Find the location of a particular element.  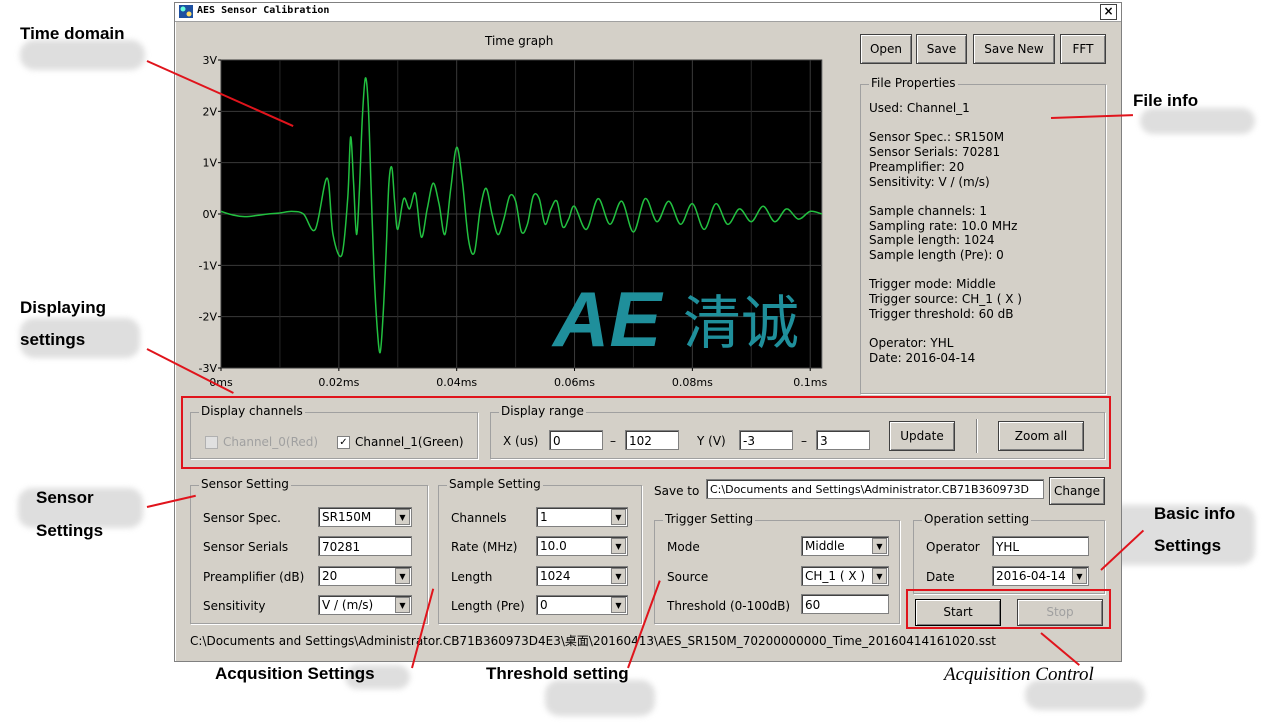

annotation-basic-settings: Settings is located at coordinates (1188, 545).